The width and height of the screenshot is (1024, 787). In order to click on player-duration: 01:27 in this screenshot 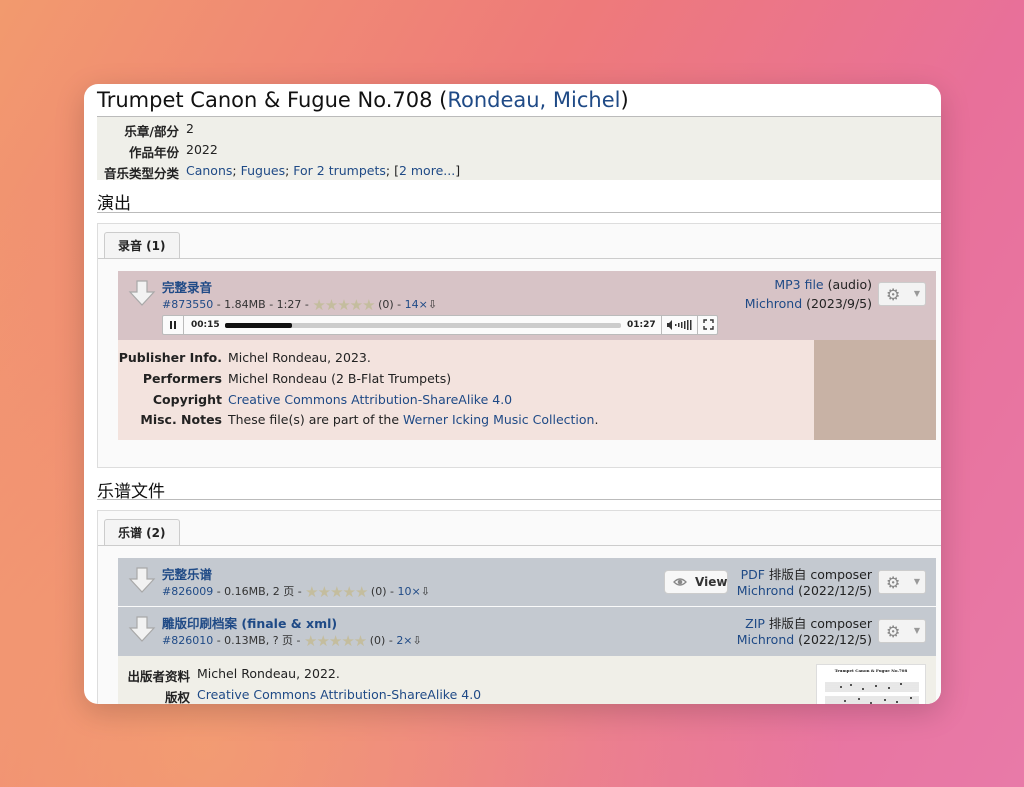, I will do `click(641, 325)`.